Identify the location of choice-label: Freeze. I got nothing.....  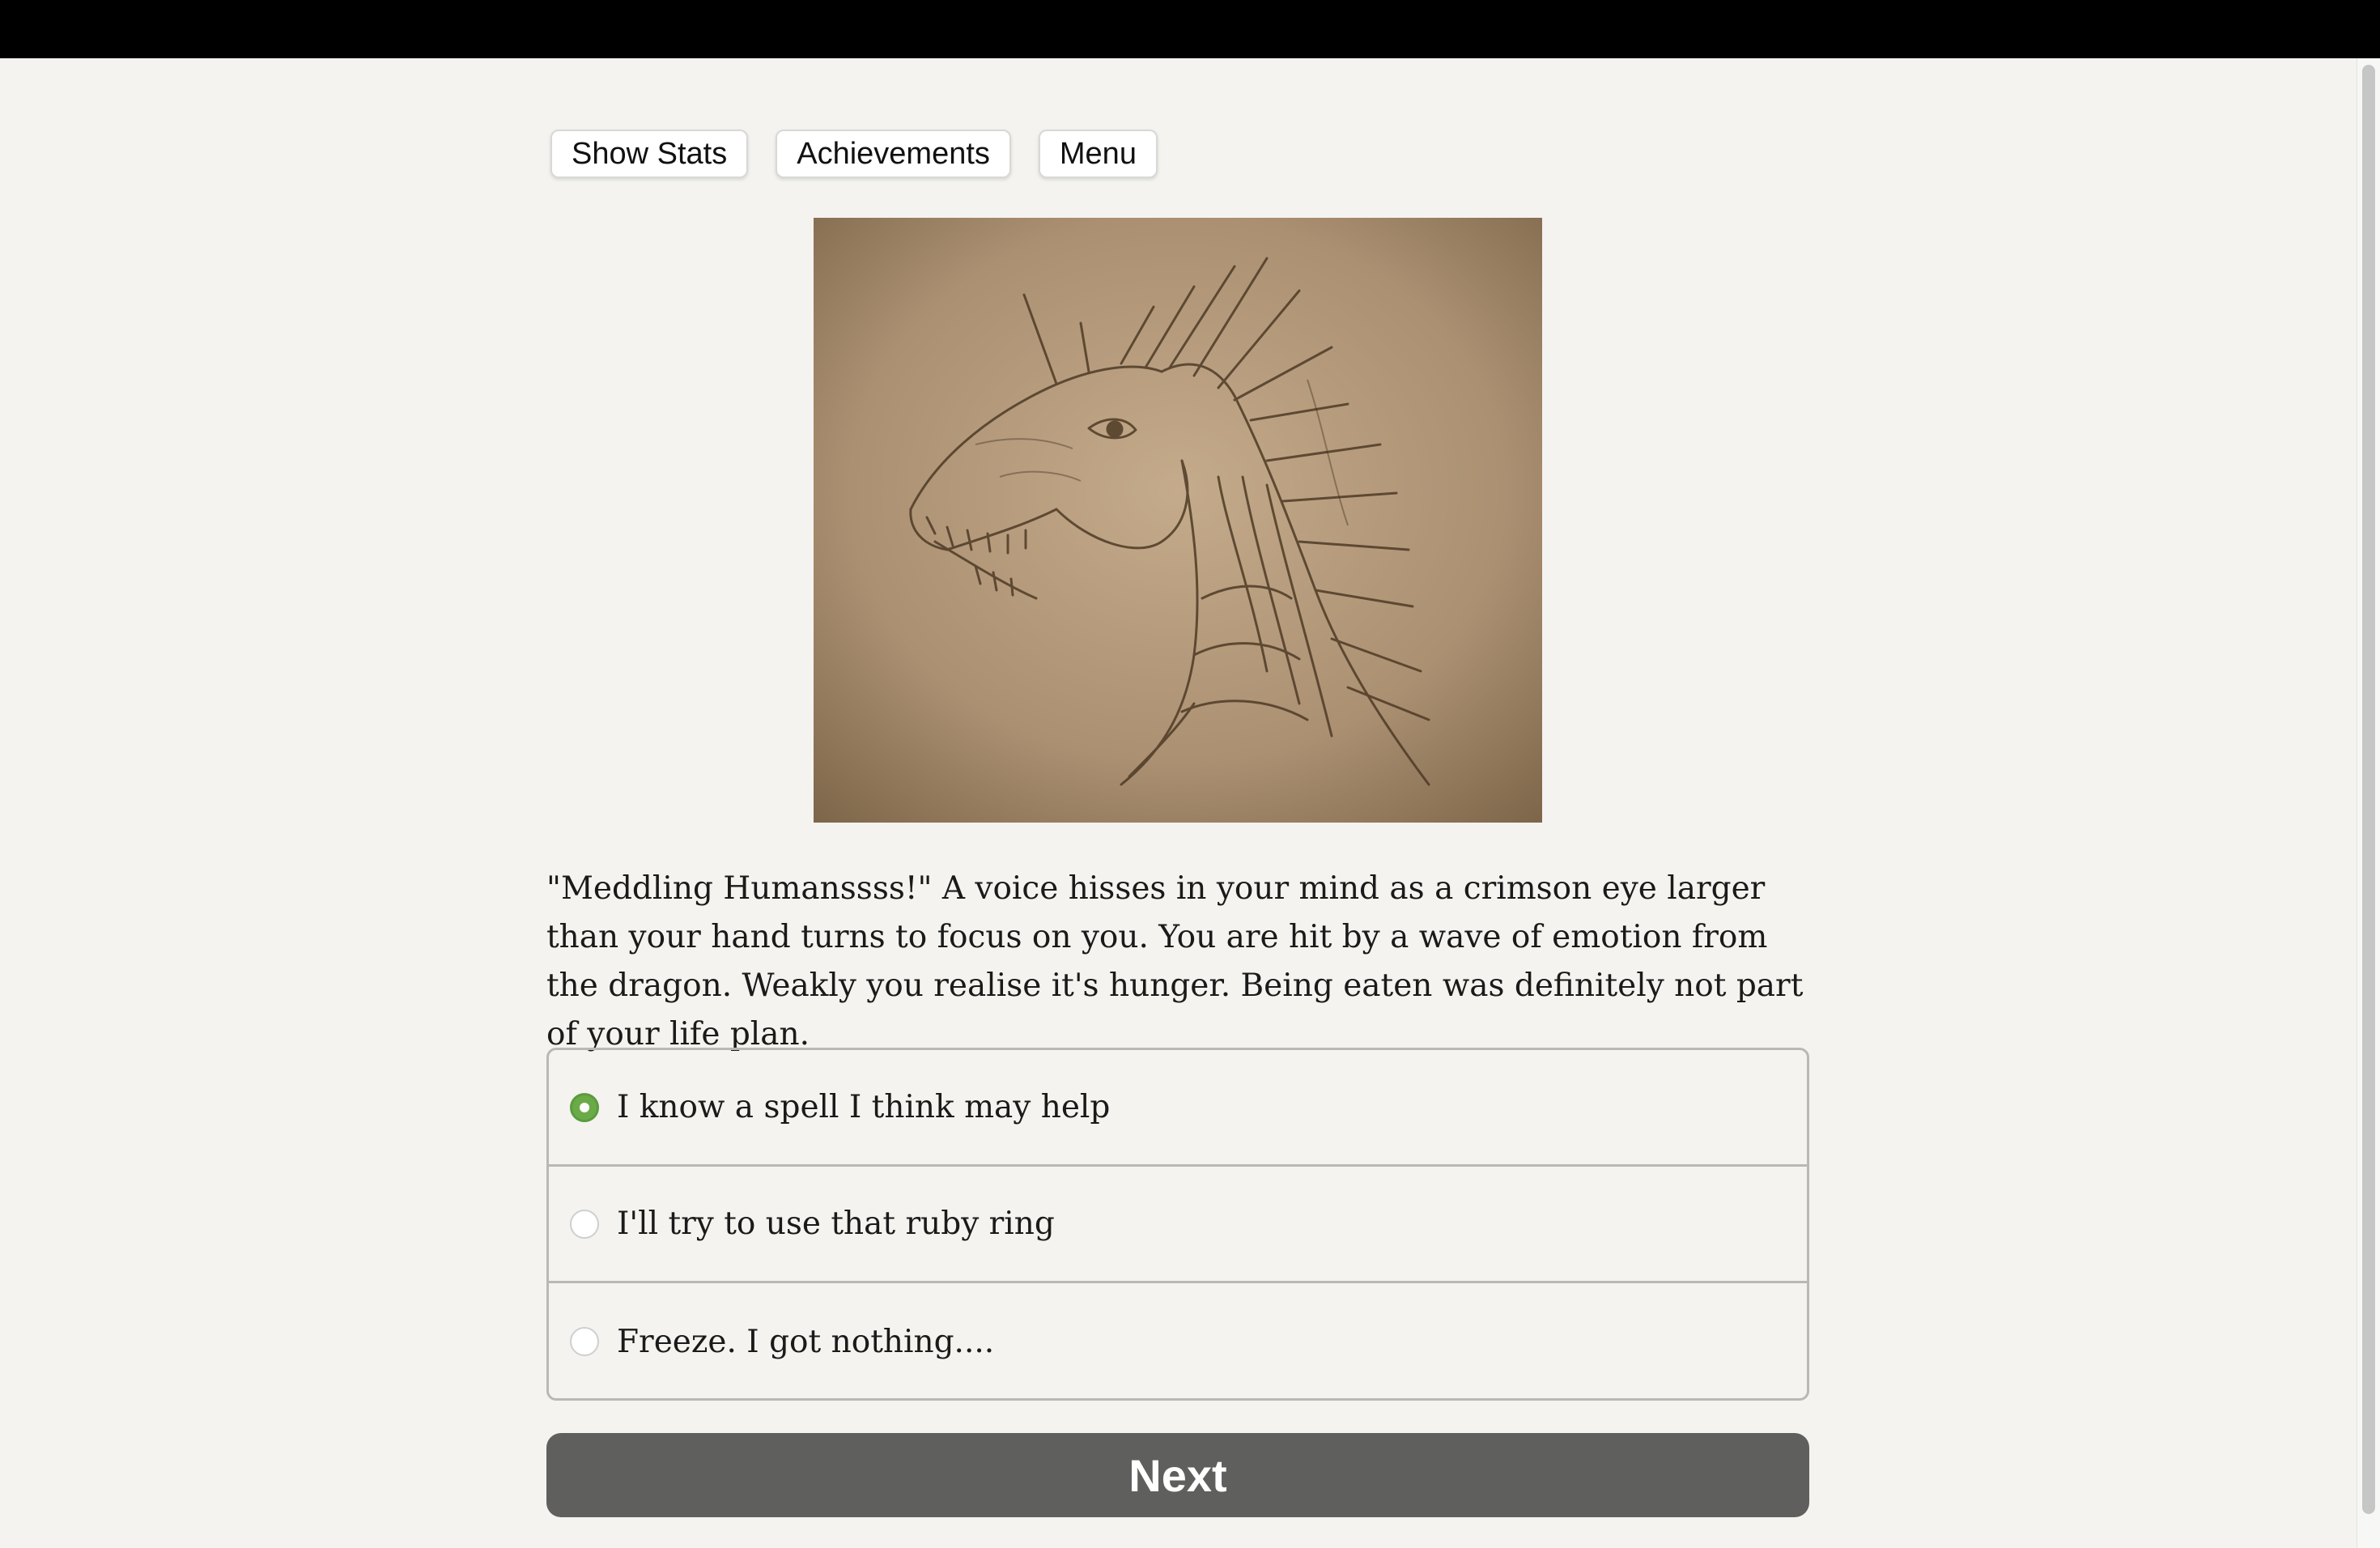
(806, 1341).